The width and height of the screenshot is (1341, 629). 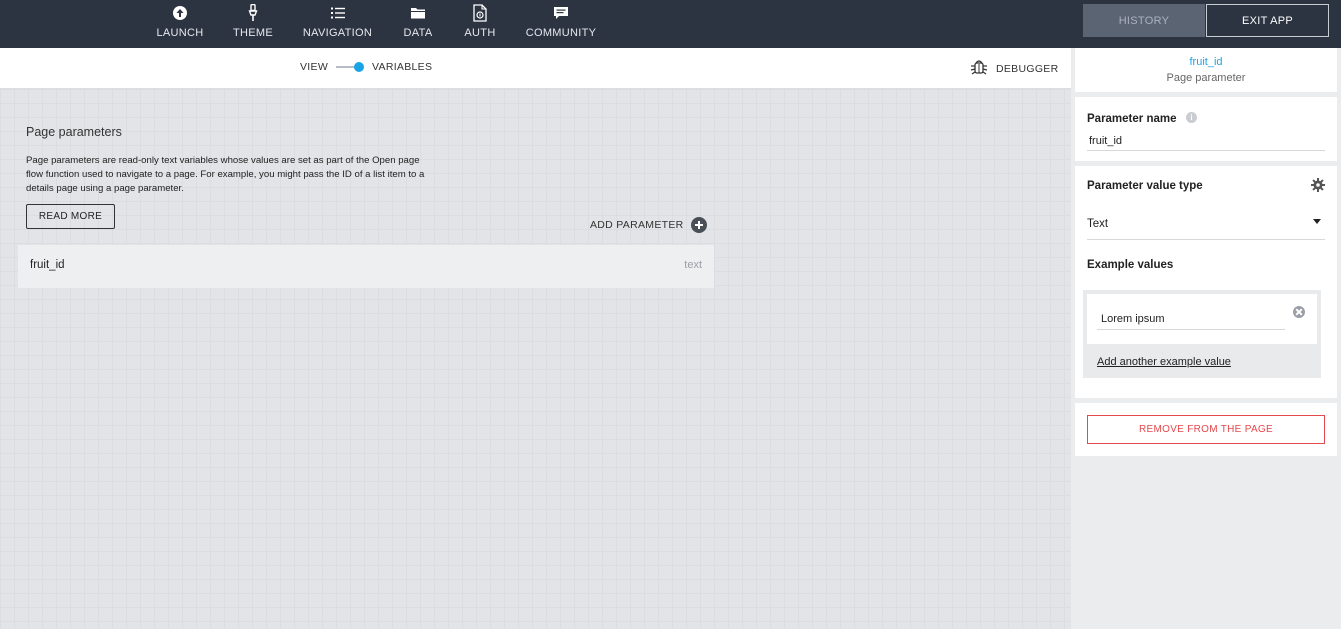 I want to click on add-example-value-link: Add another example value, so click(x=1164, y=362).